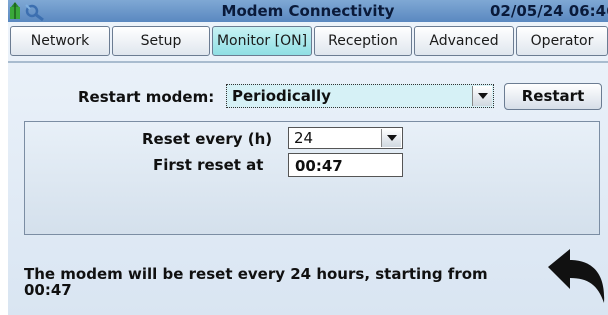  Describe the element at coordinates (146, 97) in the screenshot. I see `restart-modem-label: Restart modem:` at that location.